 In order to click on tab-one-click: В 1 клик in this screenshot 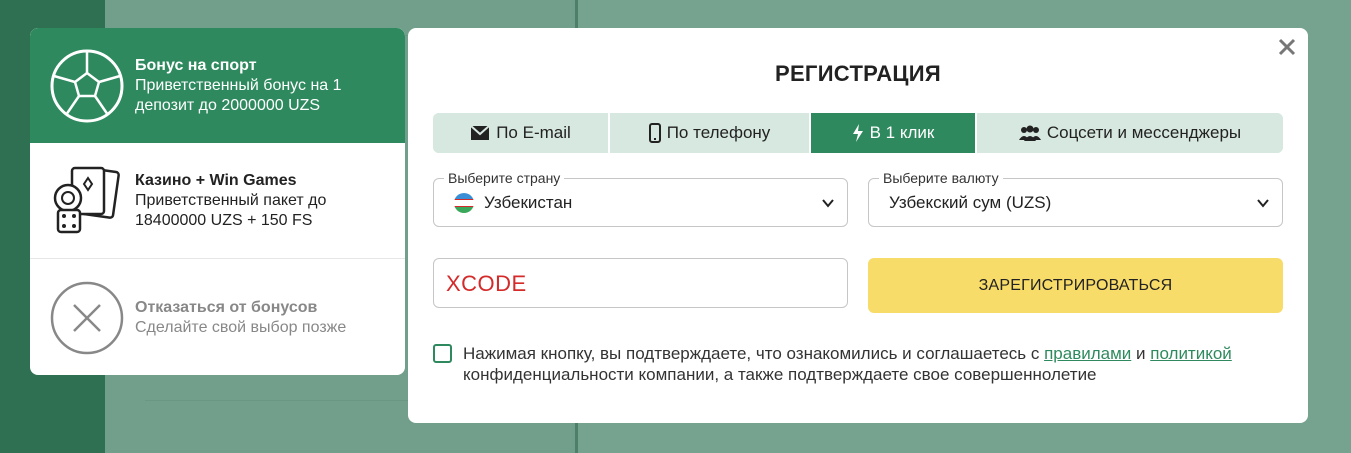, I will do `click(894, 133)`.